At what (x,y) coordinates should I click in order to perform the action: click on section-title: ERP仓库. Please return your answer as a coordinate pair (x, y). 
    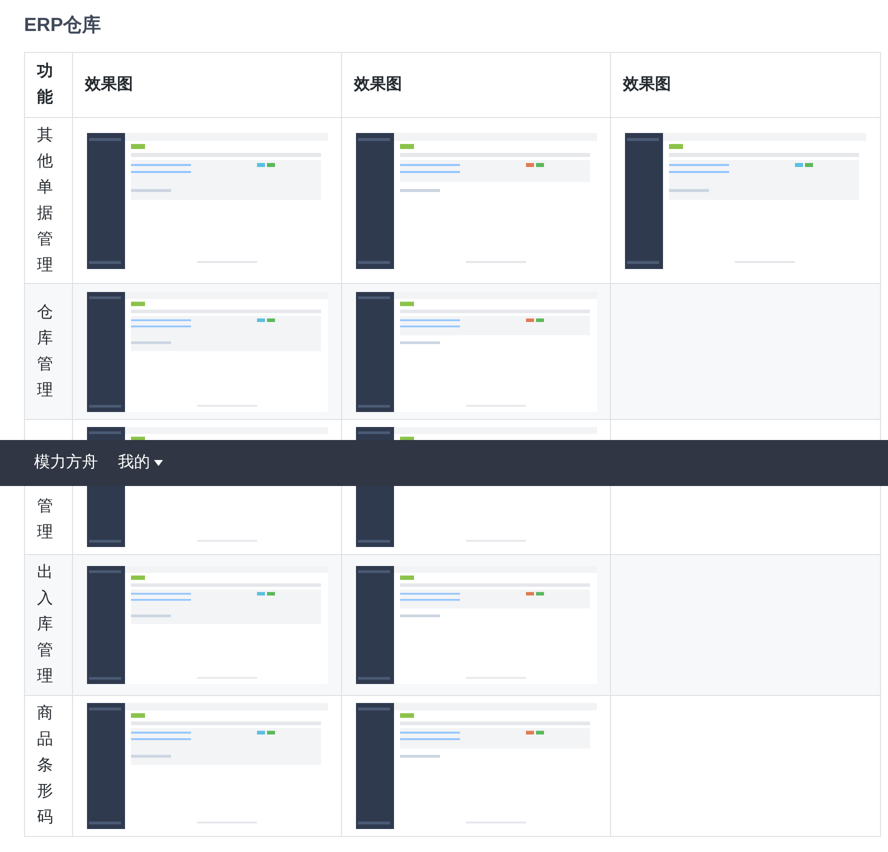
    Looking at the image, I should click on (63, 26).